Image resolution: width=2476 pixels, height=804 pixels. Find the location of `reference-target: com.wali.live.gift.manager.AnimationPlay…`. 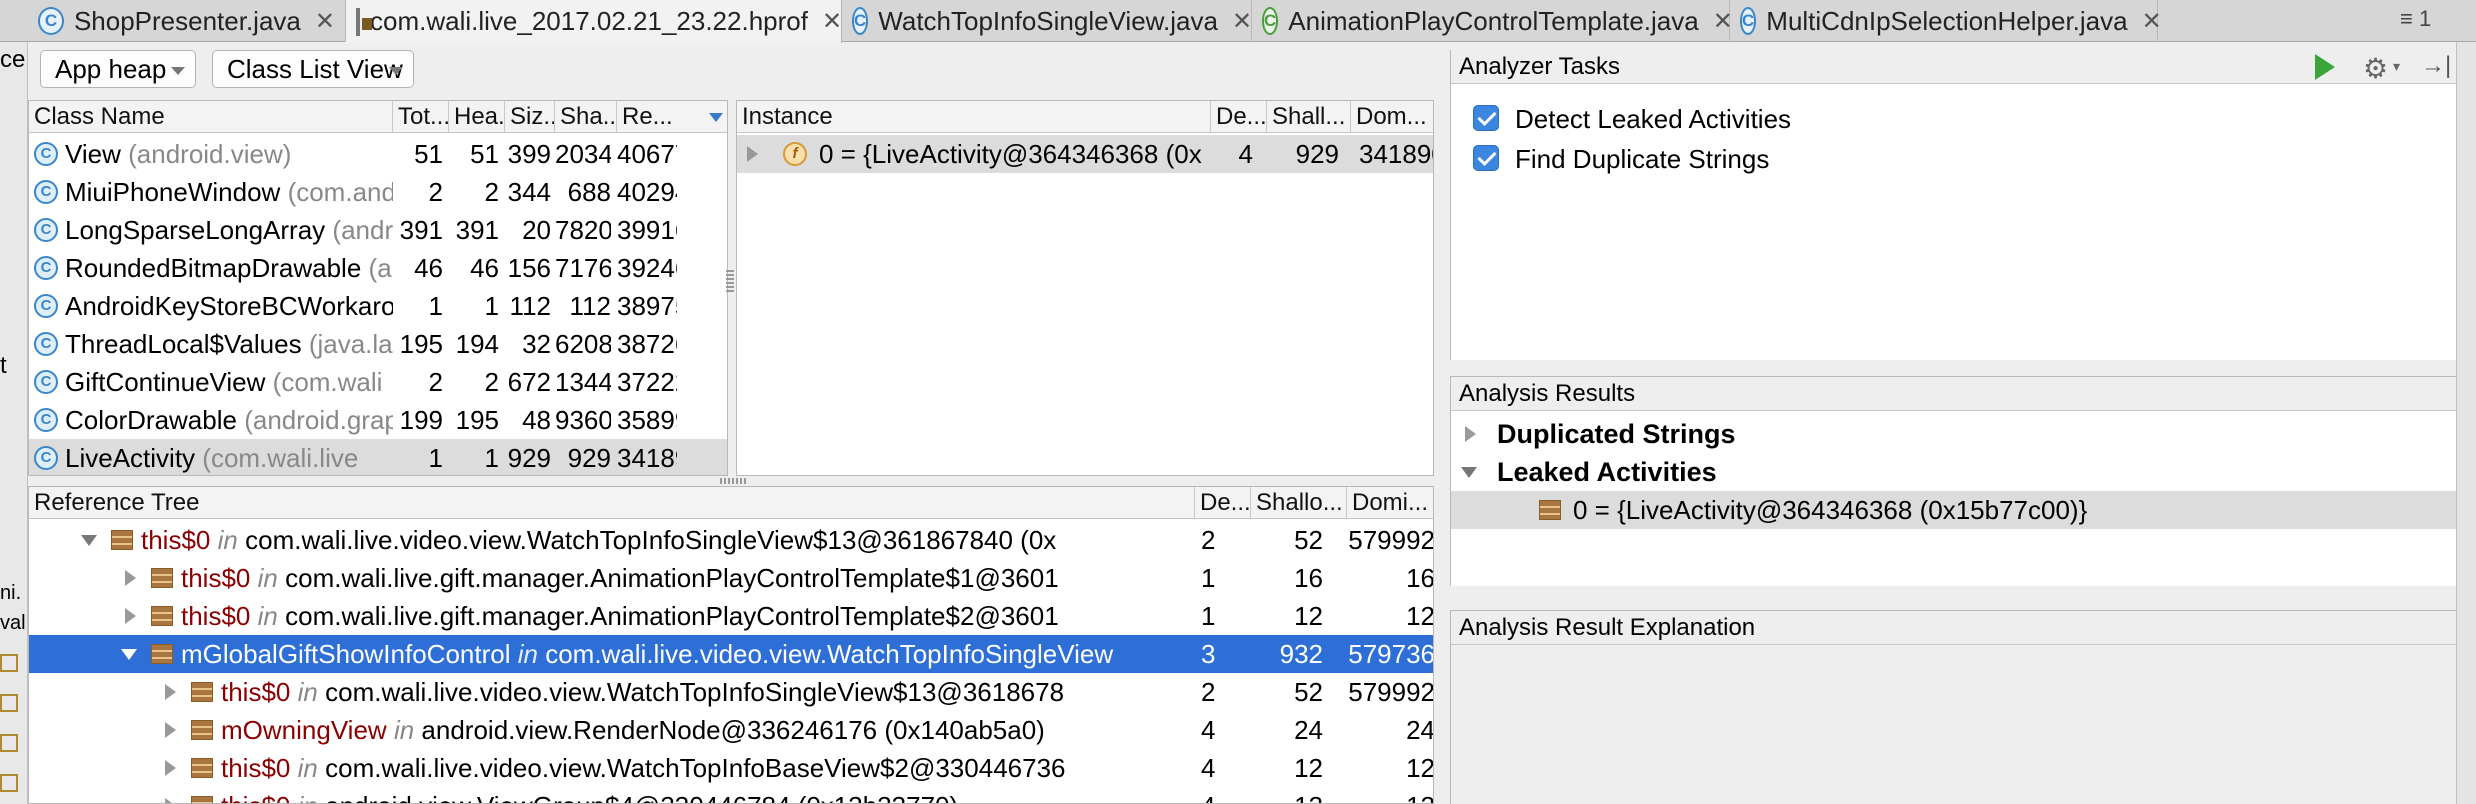

reference-target: com.wali.live.gift.manager.AnimationPlay… is located at coordinates (672, 578).